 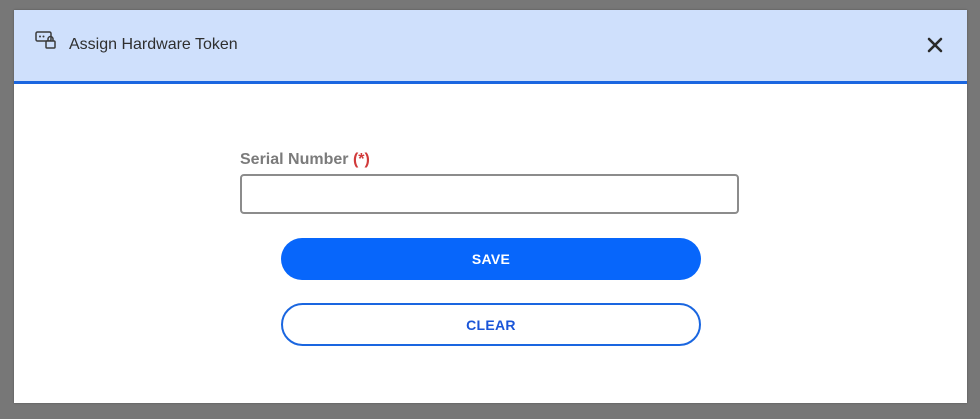 What do you see at coordinates (294, 159) in the screenshot?
I see `serial-number-label-text: Serial Number` at bounding box center [294, 159].